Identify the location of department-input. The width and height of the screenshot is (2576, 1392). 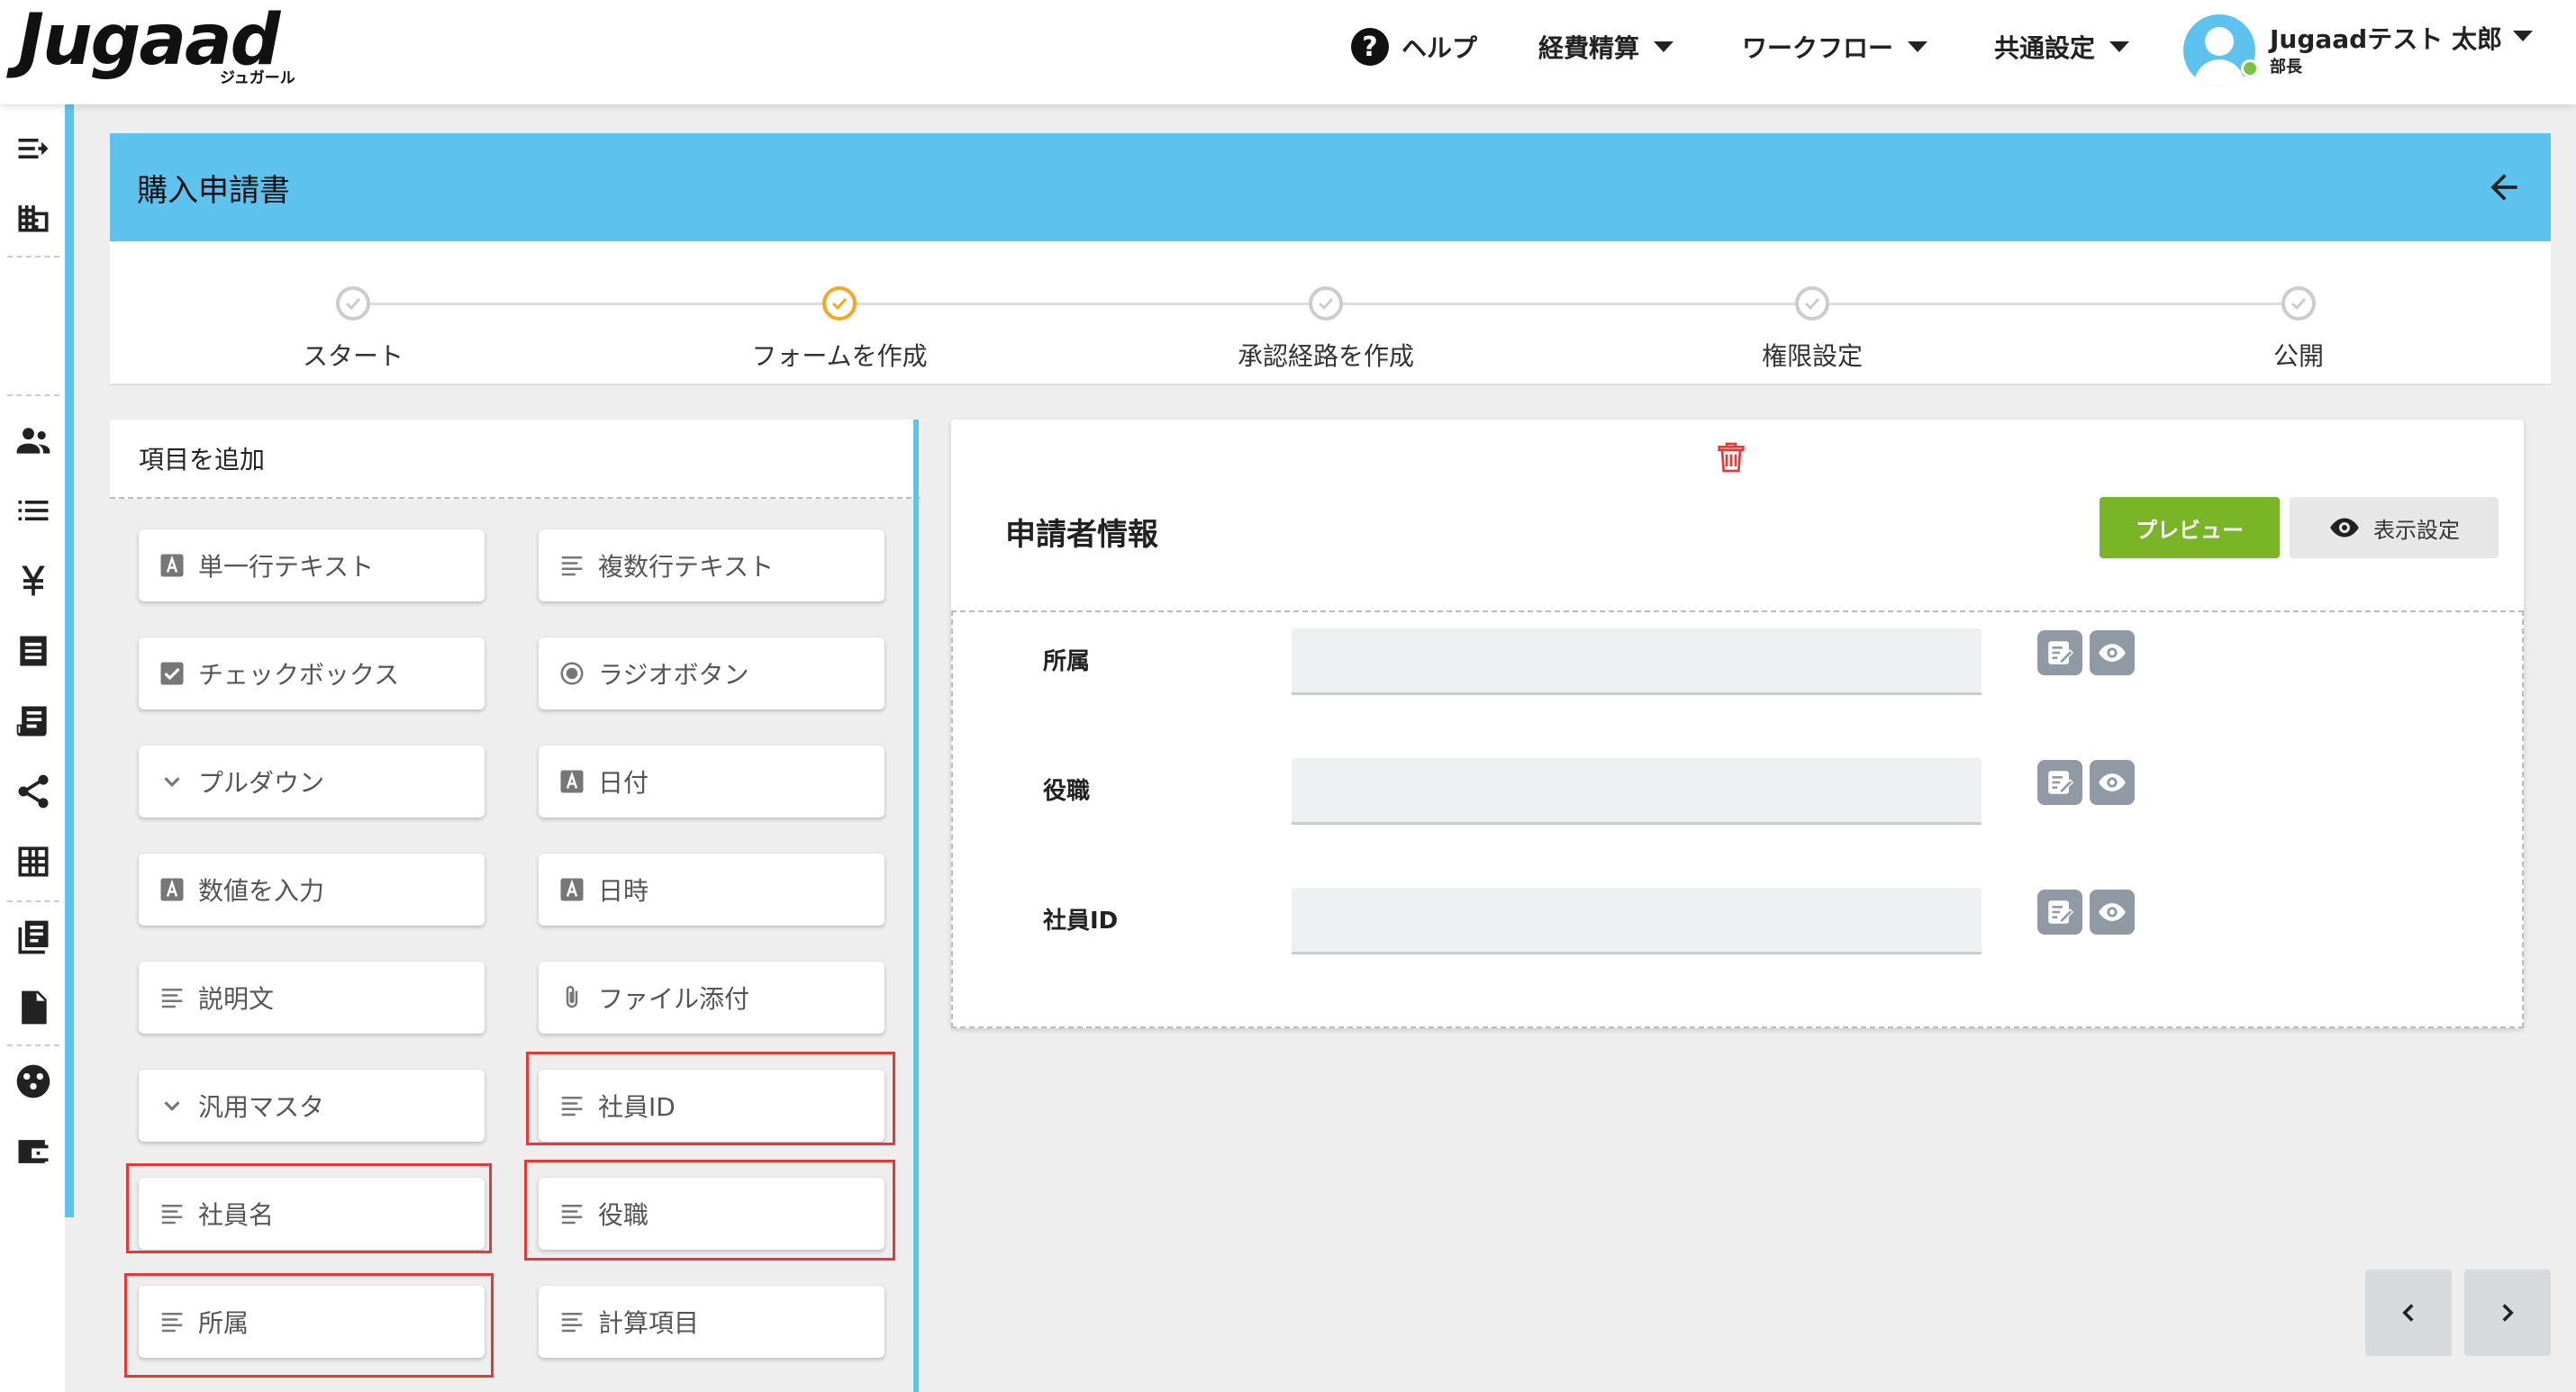
(1637, 661).